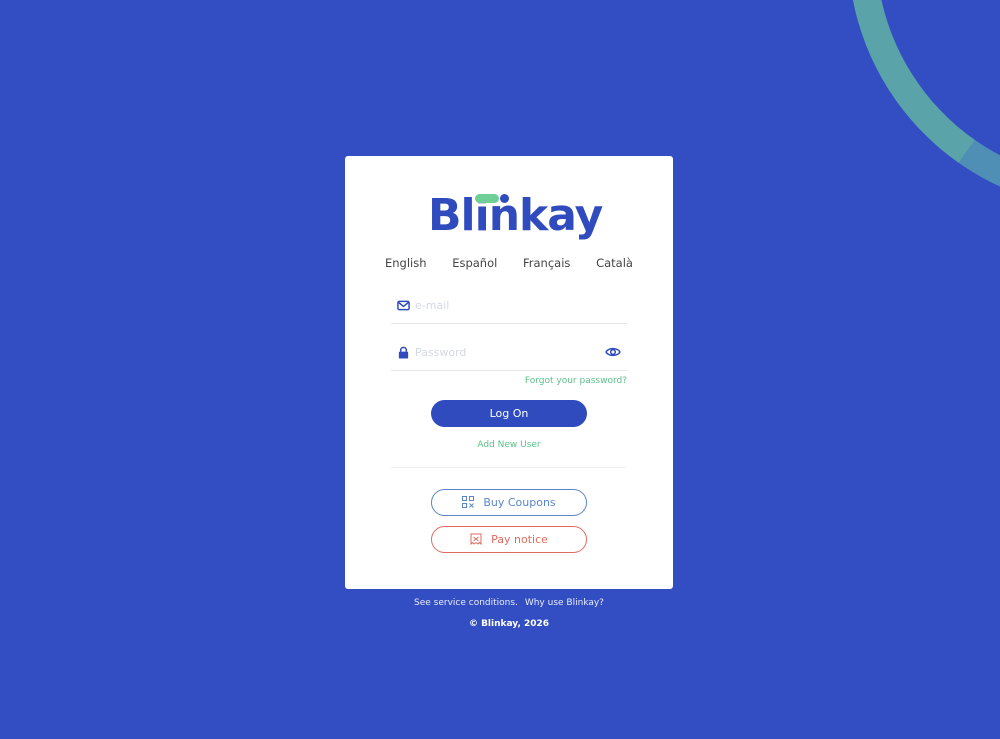  I want to click on pay-notice-label: Pay notice, so click(519, 539).